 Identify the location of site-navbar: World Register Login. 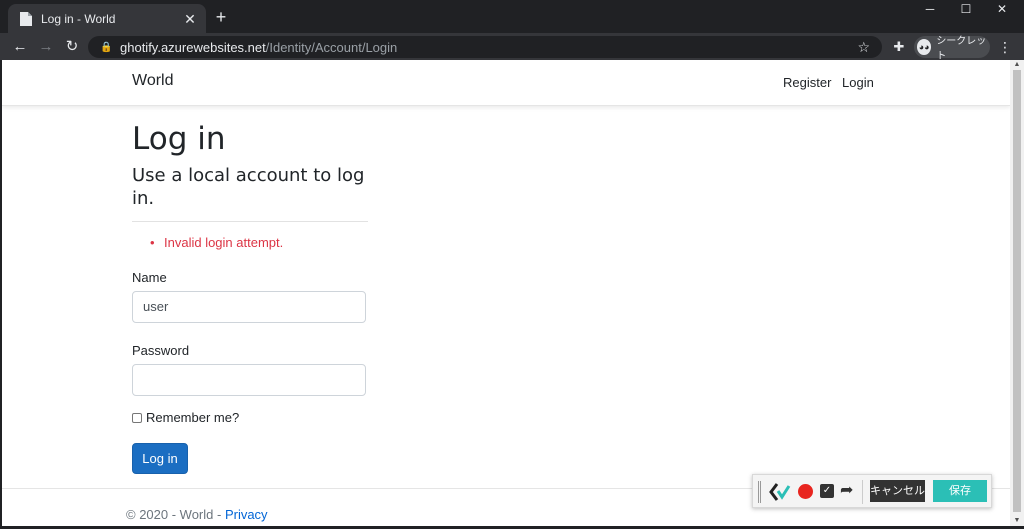
(506, 83).